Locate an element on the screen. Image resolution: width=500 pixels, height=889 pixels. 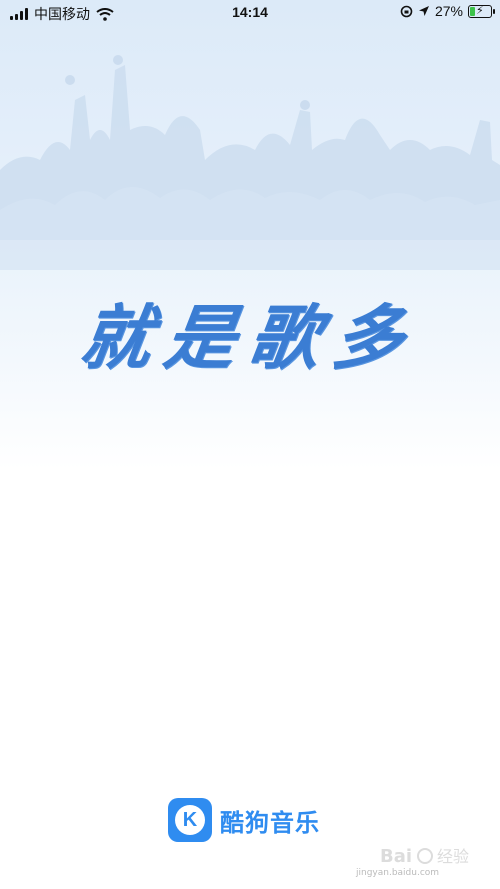
kugou-logo-icon: K is located at coordinates (190, 820).